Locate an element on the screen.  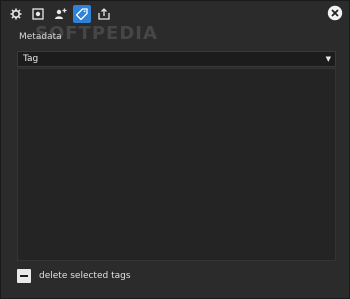
delete-tags-label: delete selected tags is located at coordinates (85, 276).